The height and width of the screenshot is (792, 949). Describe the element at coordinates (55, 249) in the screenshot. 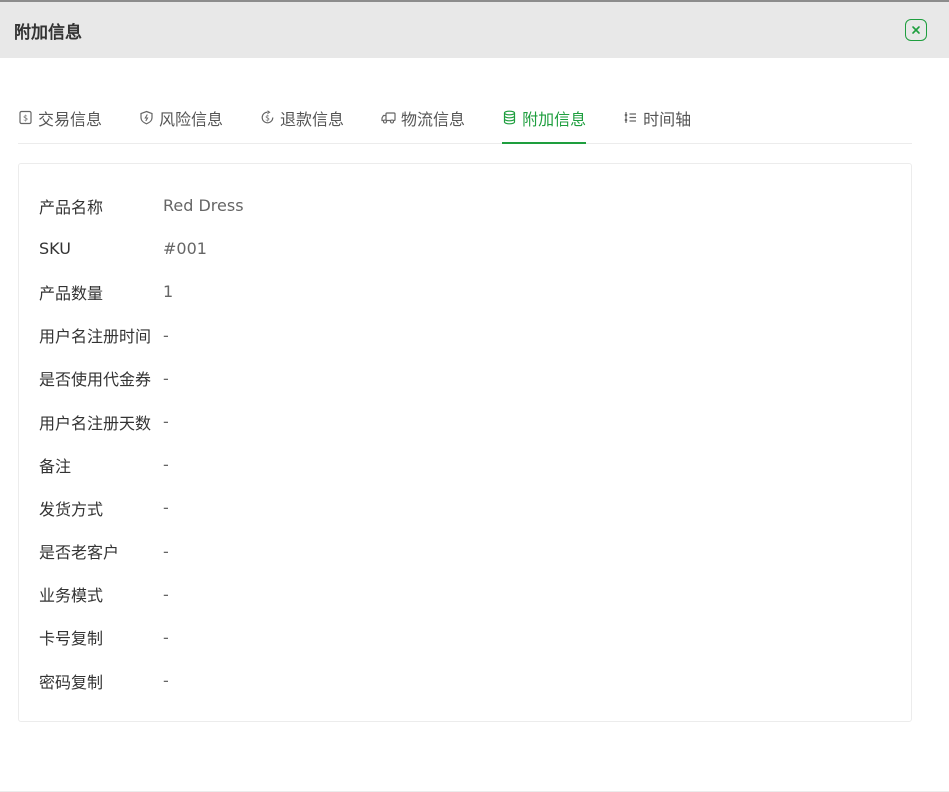

I see `detail-label: SKU` at that location.